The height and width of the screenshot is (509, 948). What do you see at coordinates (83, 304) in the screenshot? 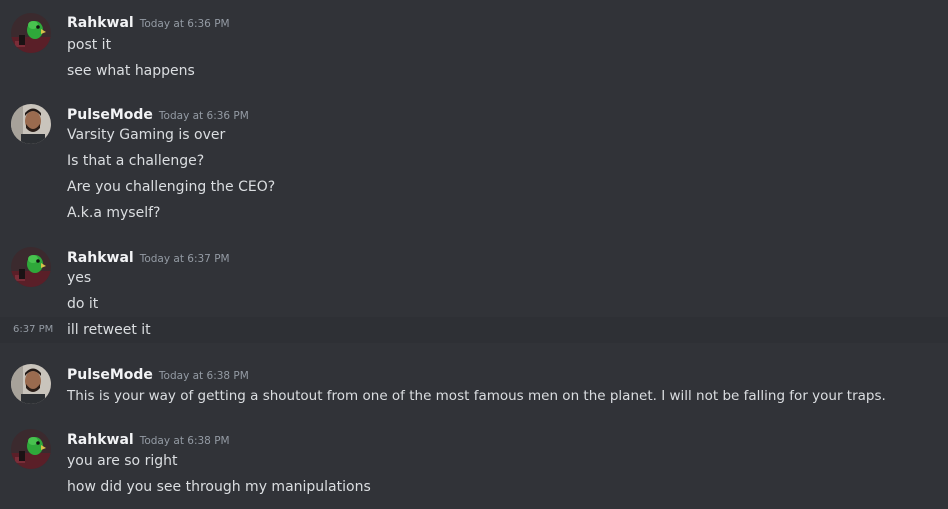
I see `message-text: do it` at bounding box center [83, 304].